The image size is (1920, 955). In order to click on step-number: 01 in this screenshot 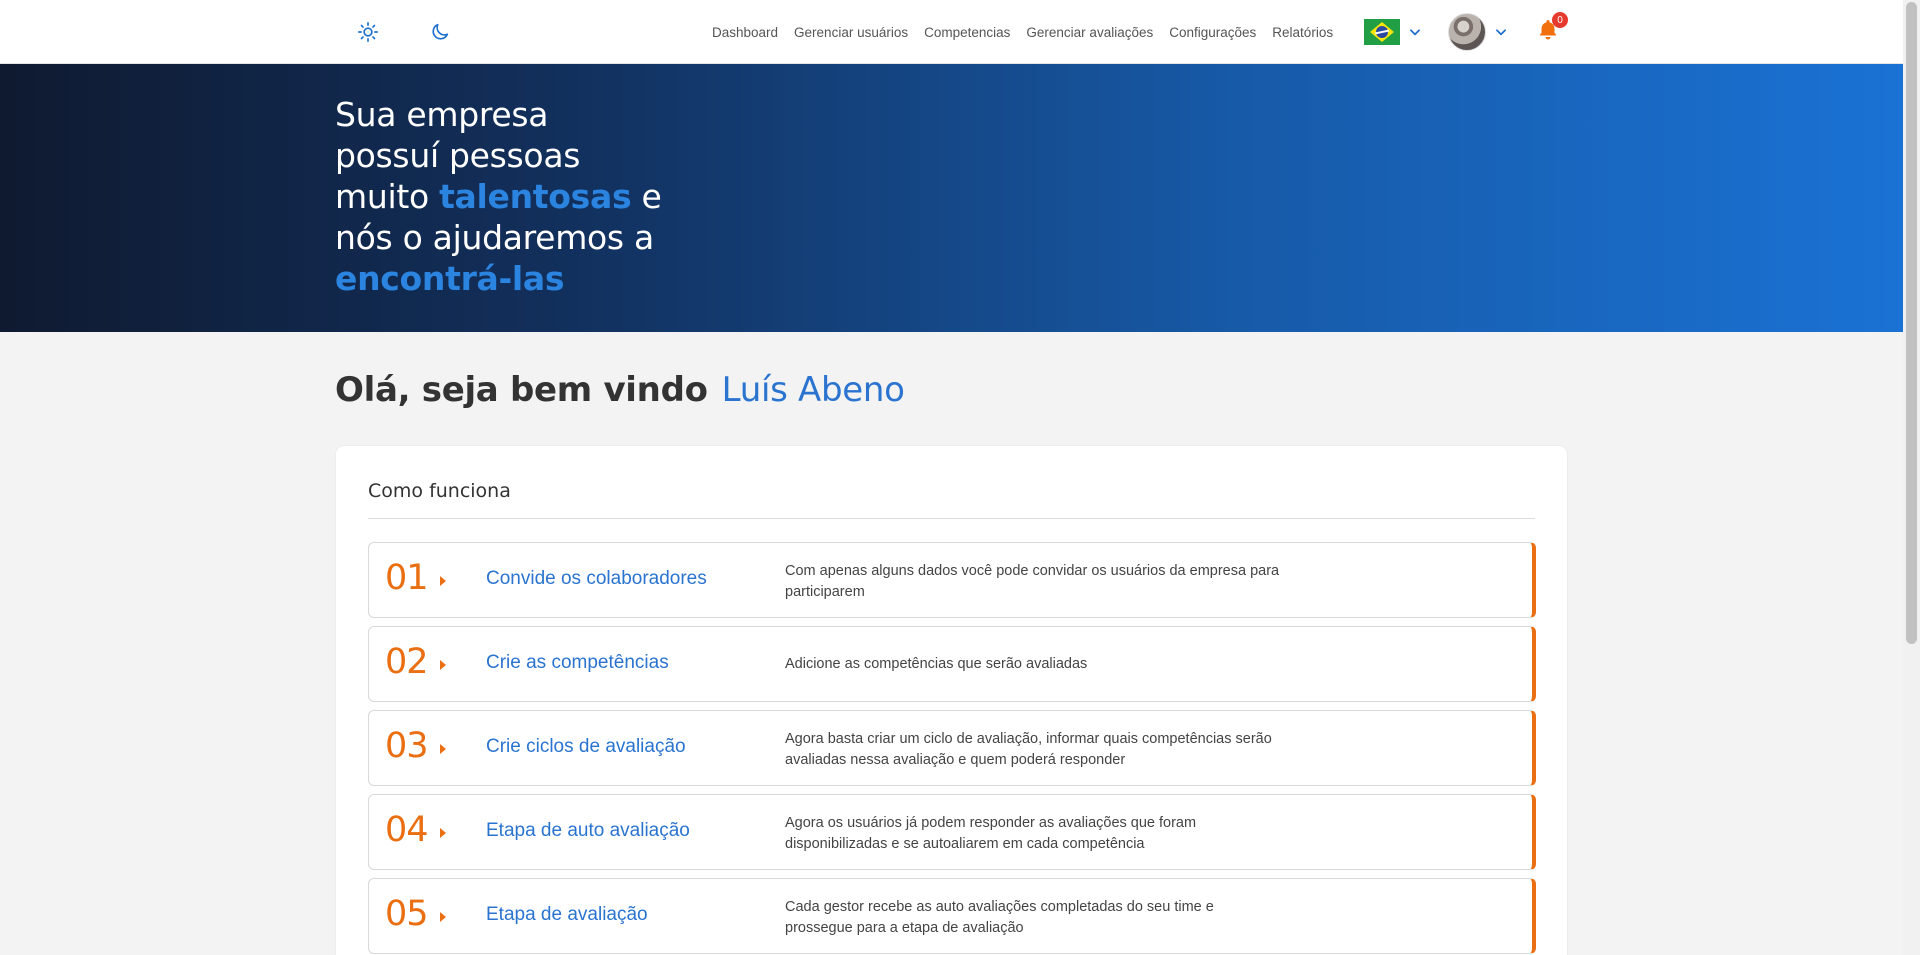, I will do `click(407, 578)`.